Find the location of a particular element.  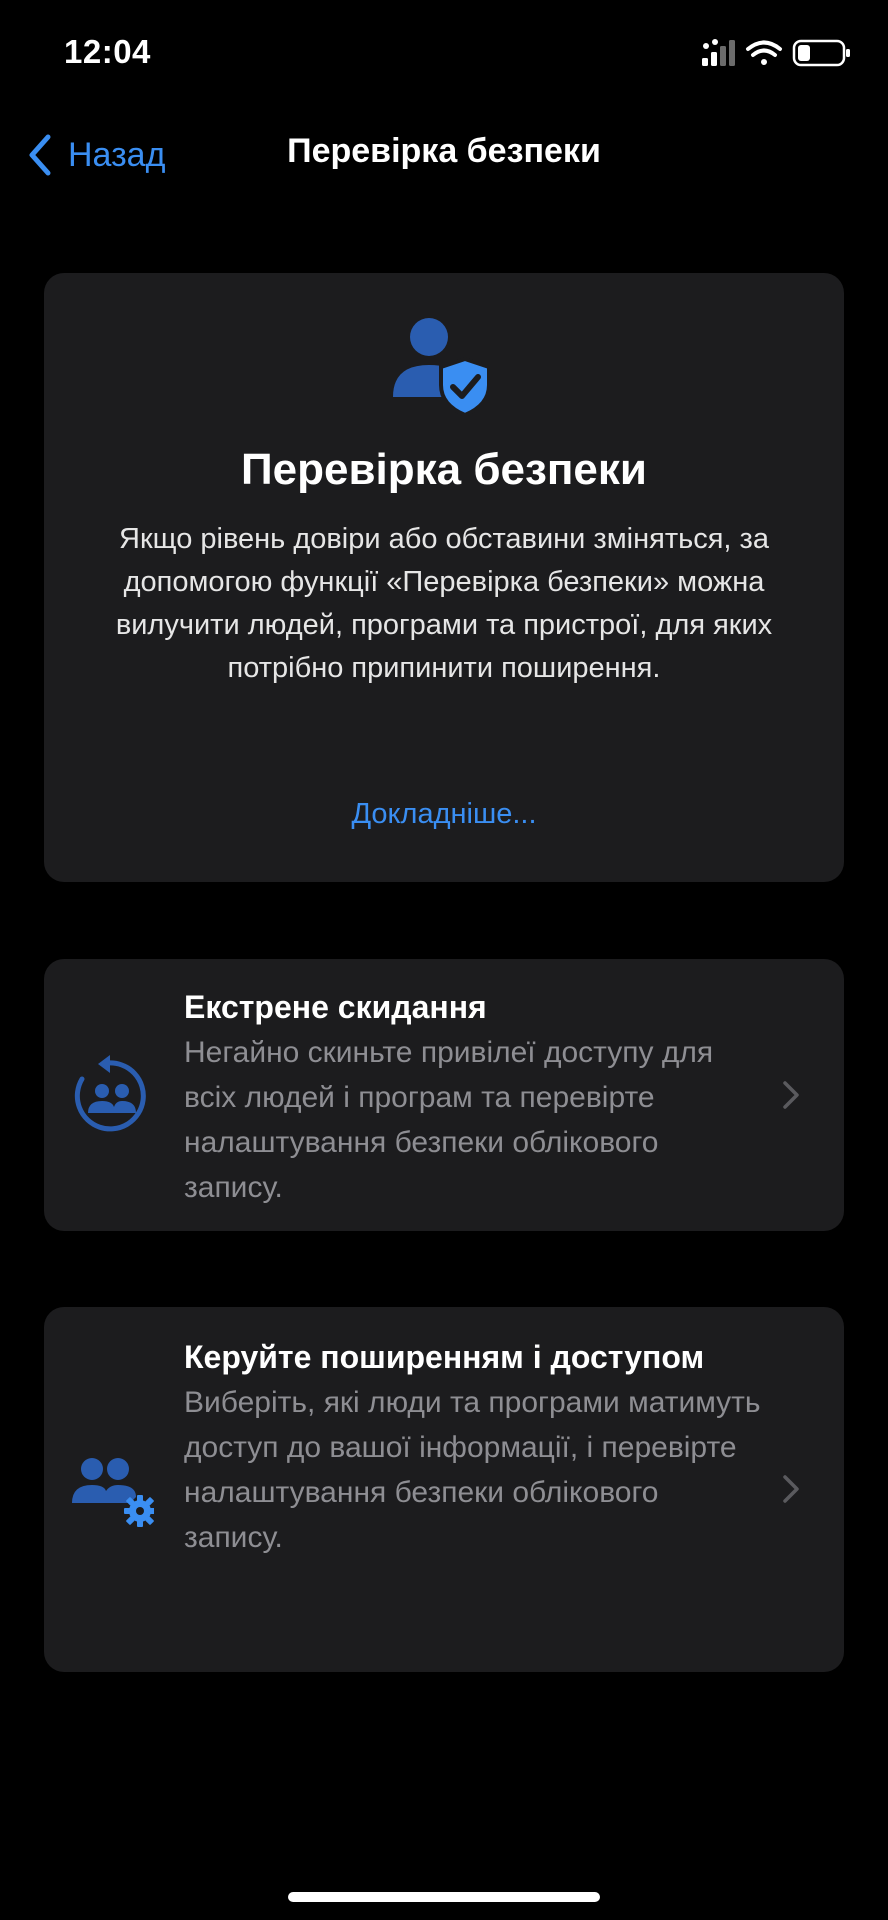

navigation-bar: Назад Перевірка безпеки is located at coordinates (444, 155).